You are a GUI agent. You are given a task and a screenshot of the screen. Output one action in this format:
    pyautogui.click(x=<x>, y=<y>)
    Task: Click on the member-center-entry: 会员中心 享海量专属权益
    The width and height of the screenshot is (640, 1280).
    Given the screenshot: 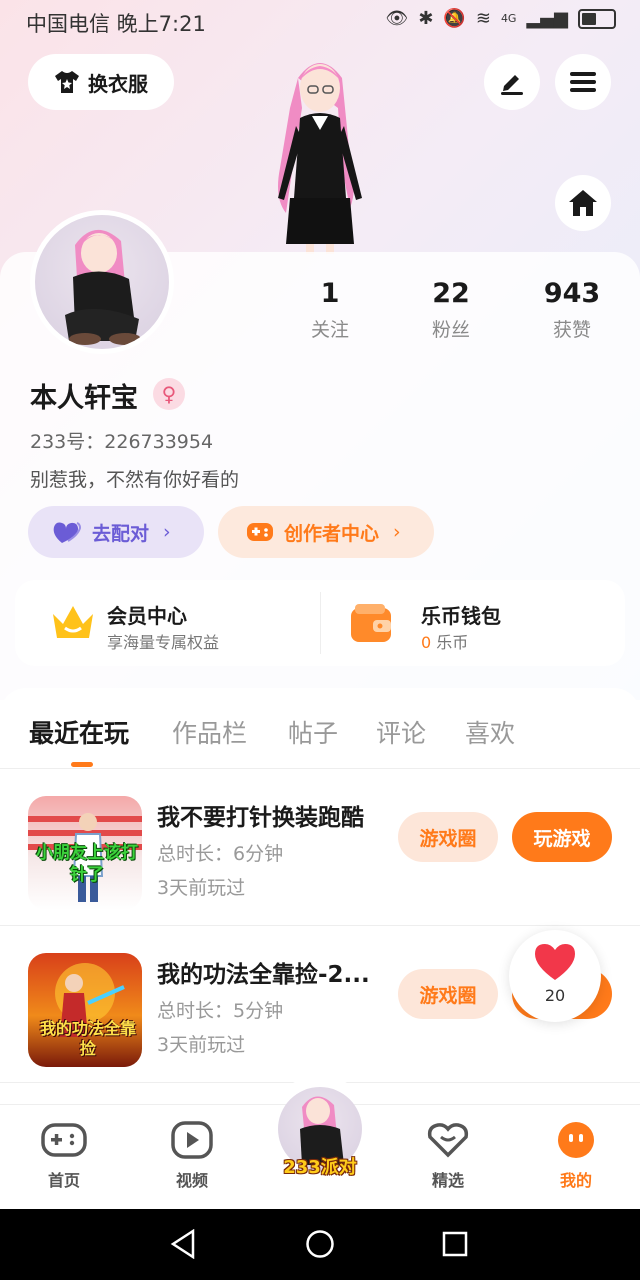 What is the action you would take?
    pyautogui.click(x=167, y=623)
    